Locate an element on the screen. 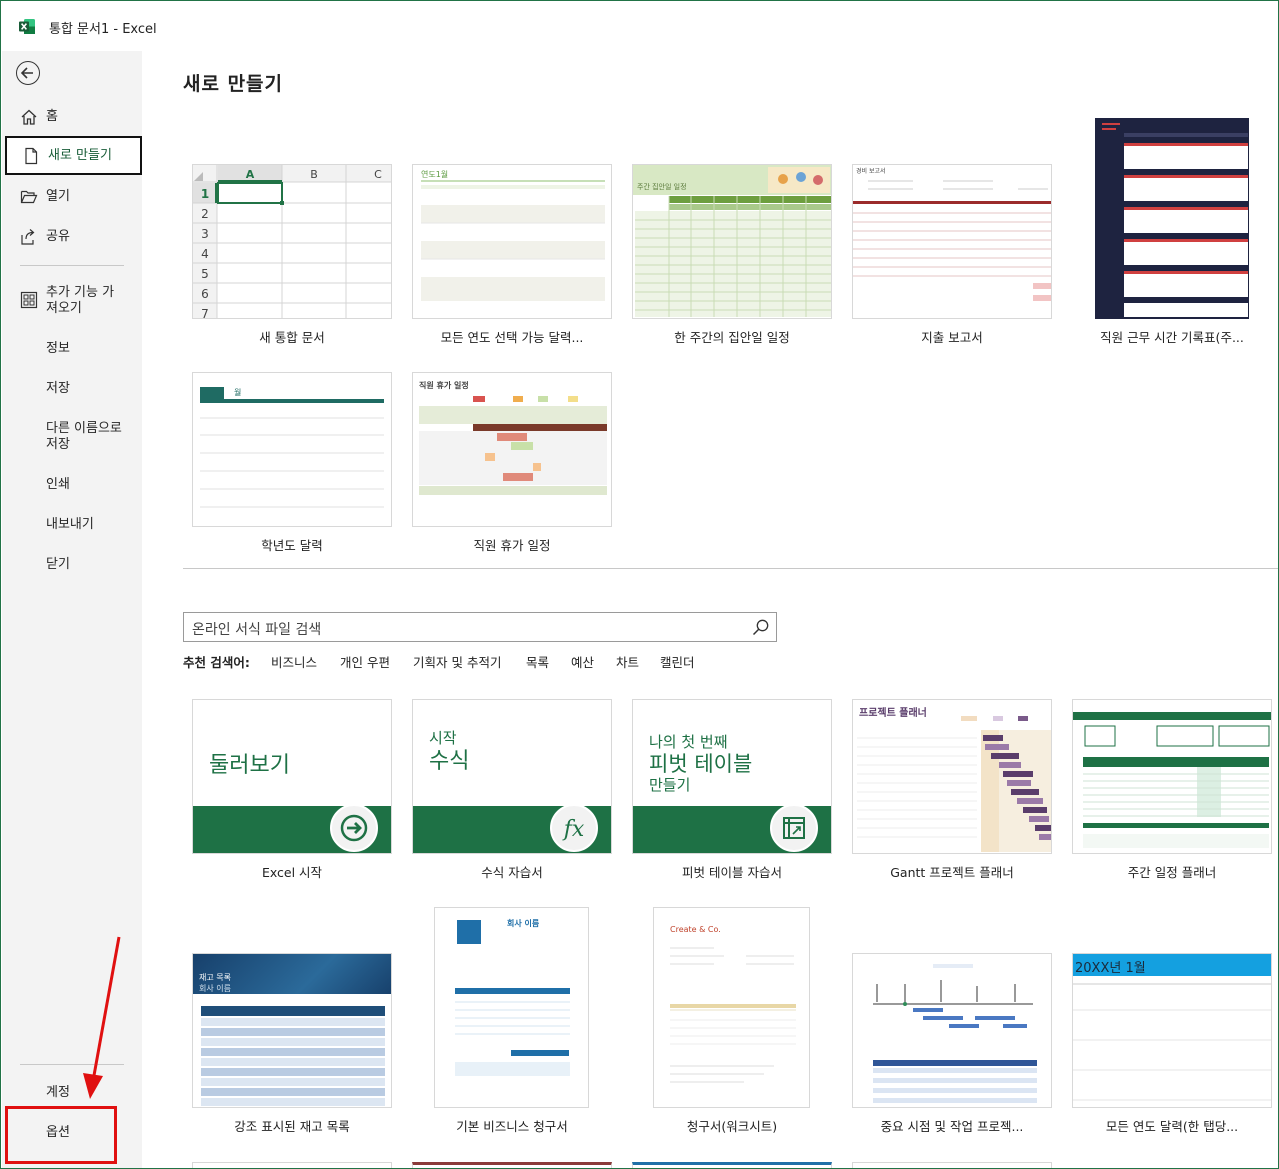 The width and height of the screenshot is (1279, 1169). sidebar-item-home: 홈 is located at coordinates (72, 118).